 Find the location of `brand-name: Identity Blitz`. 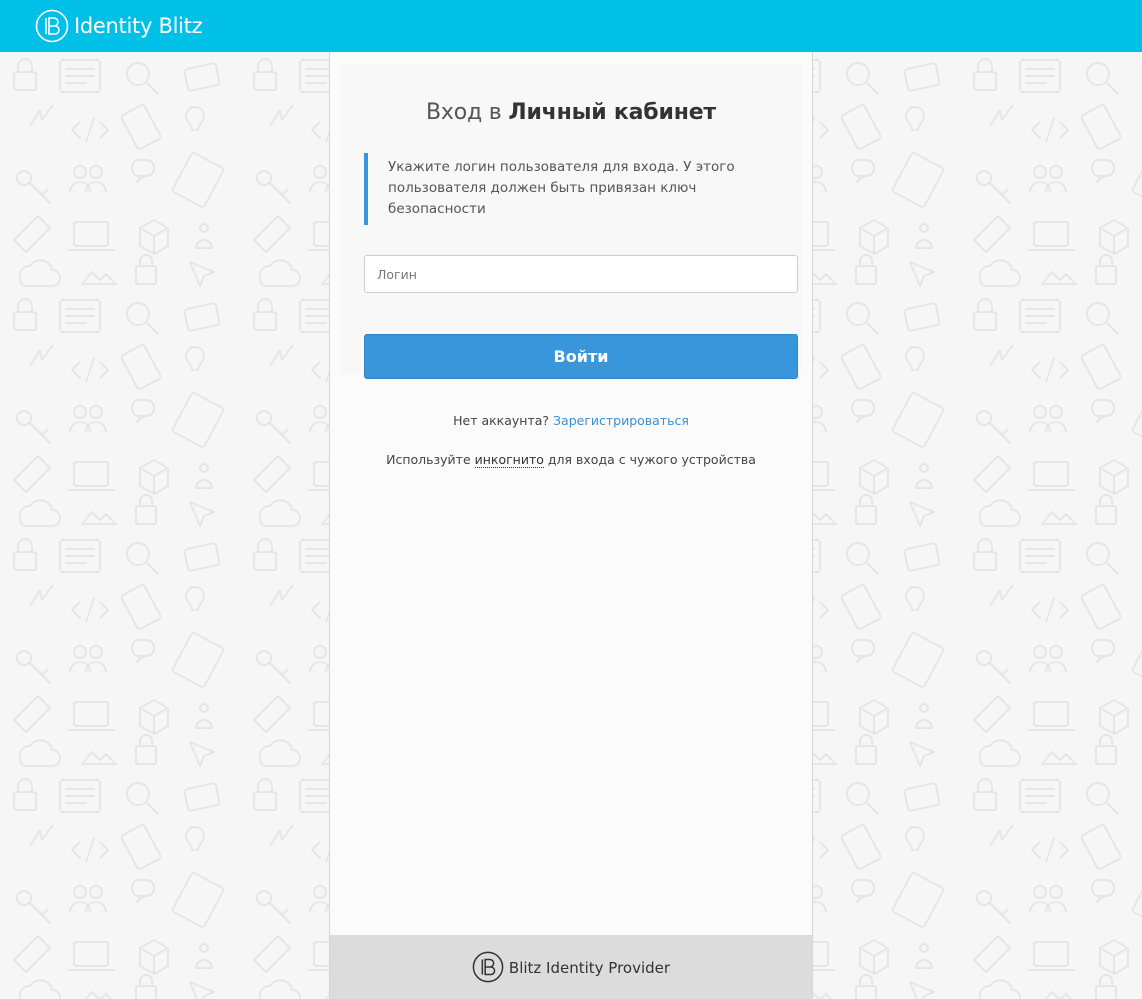

brand-name: Identity Blitz is located at coordinates (138, 26).